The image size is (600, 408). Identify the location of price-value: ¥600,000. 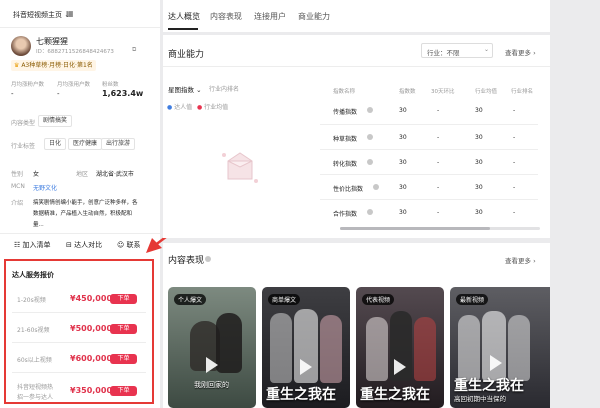
(91, 358).